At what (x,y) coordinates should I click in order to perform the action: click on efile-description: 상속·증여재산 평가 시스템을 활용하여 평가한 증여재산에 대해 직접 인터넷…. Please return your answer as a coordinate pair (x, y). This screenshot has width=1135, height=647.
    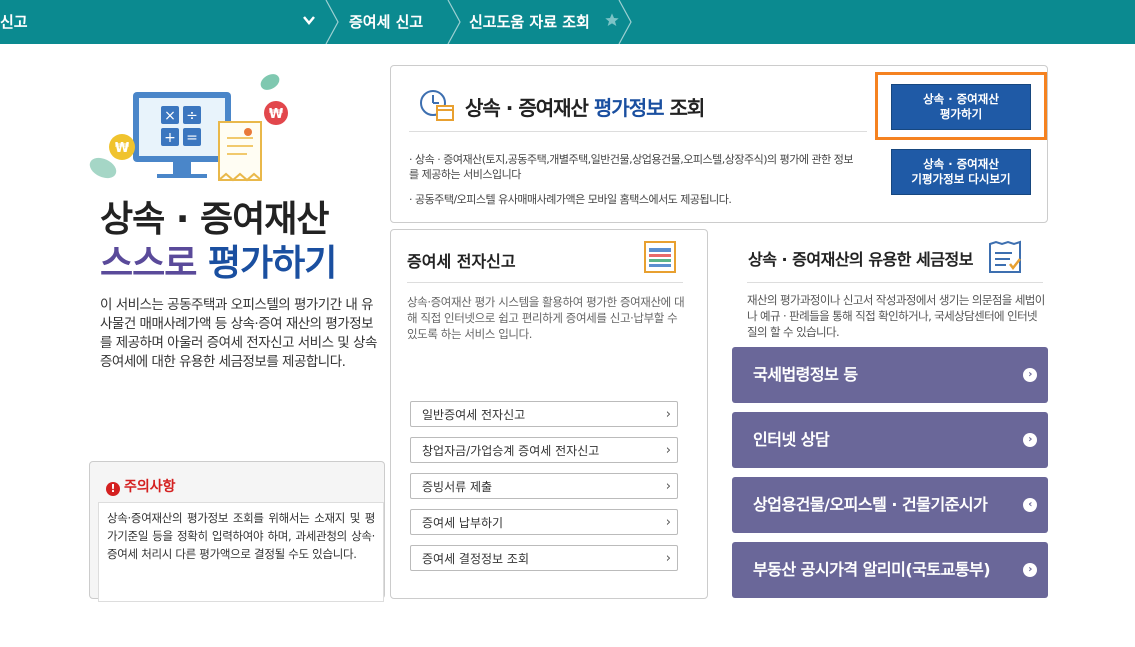
    Looking at the image, I should click on (546, 318).